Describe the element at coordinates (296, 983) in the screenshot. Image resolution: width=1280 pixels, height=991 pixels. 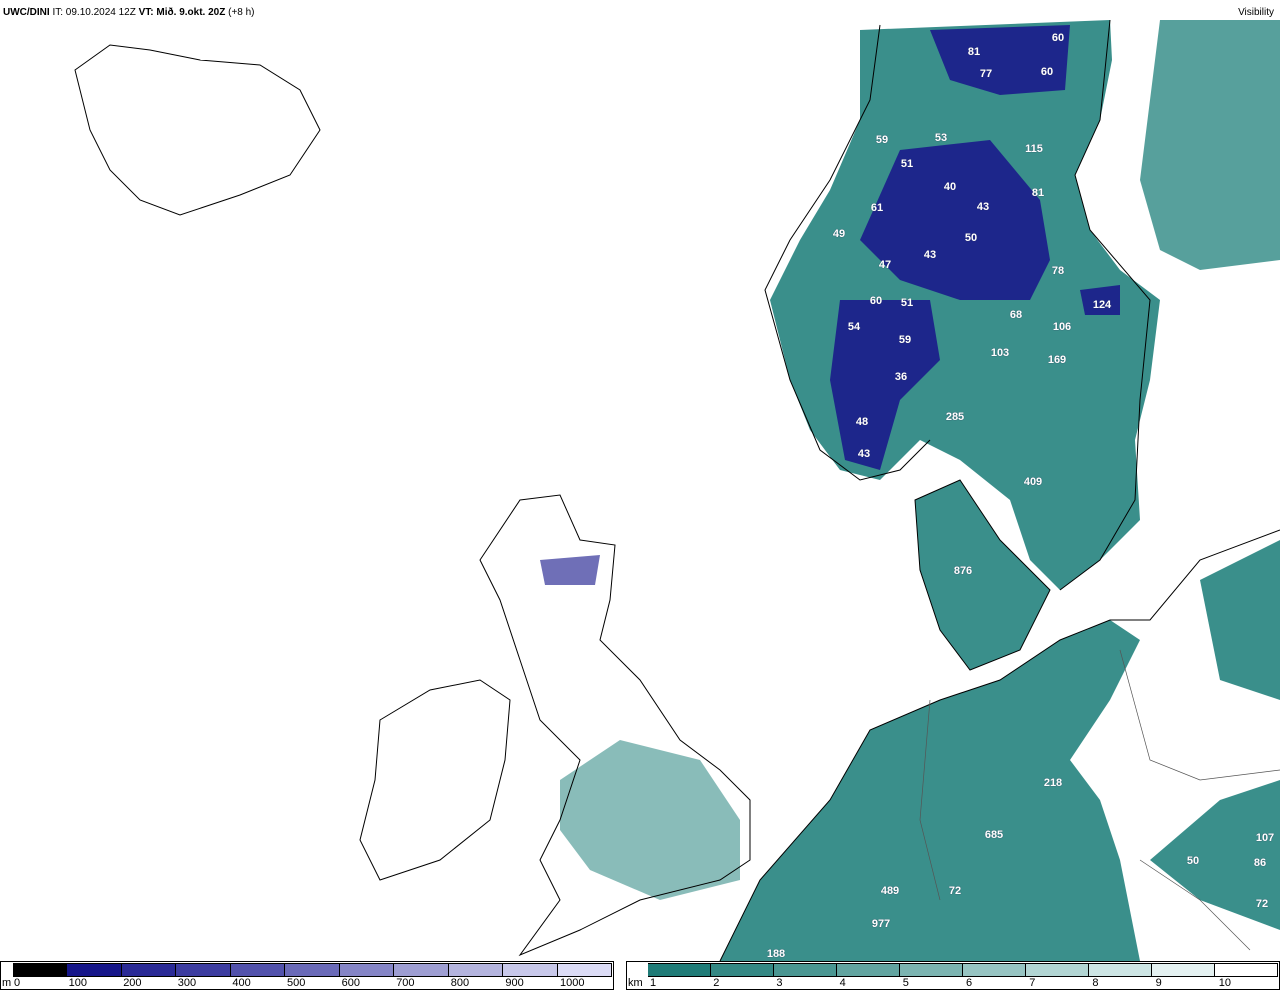
I see `legend-tick-label: 500` at that location.